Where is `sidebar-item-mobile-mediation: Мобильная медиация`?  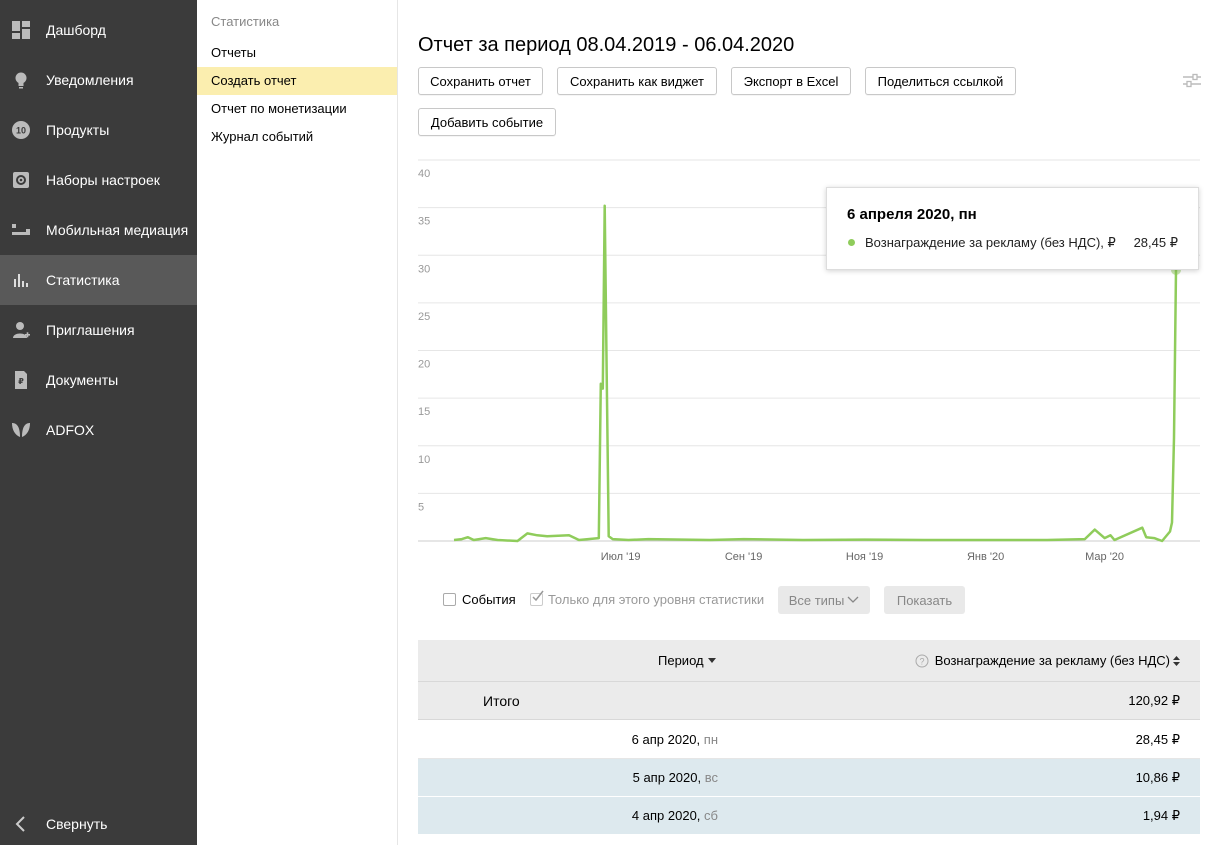 sidebar-item-mobile-mediation: Мобильная медиация is located at coordinates (98, 230).